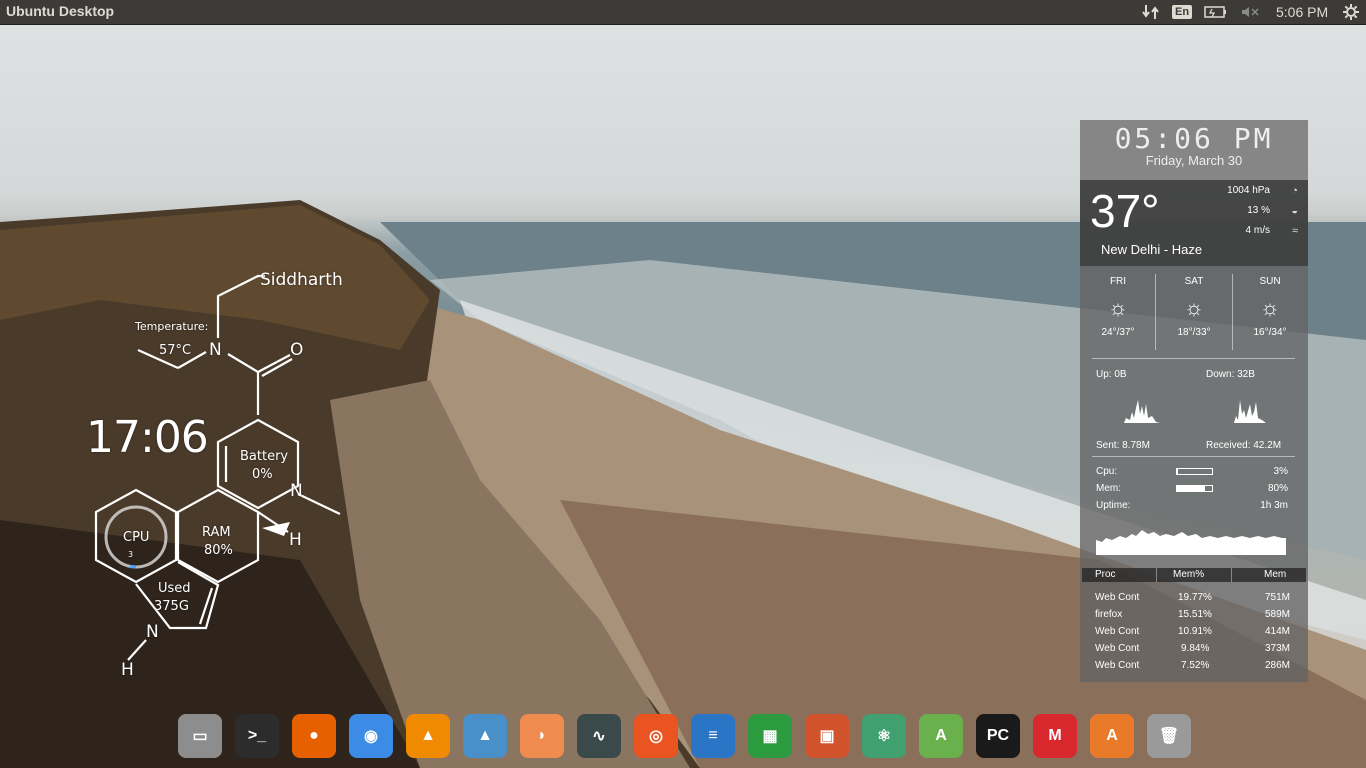  What do you see at coordinates (1244, 445) in the screenshot?
I see `net-received: Received: 42.2M` at bounding box center [1244, 445].